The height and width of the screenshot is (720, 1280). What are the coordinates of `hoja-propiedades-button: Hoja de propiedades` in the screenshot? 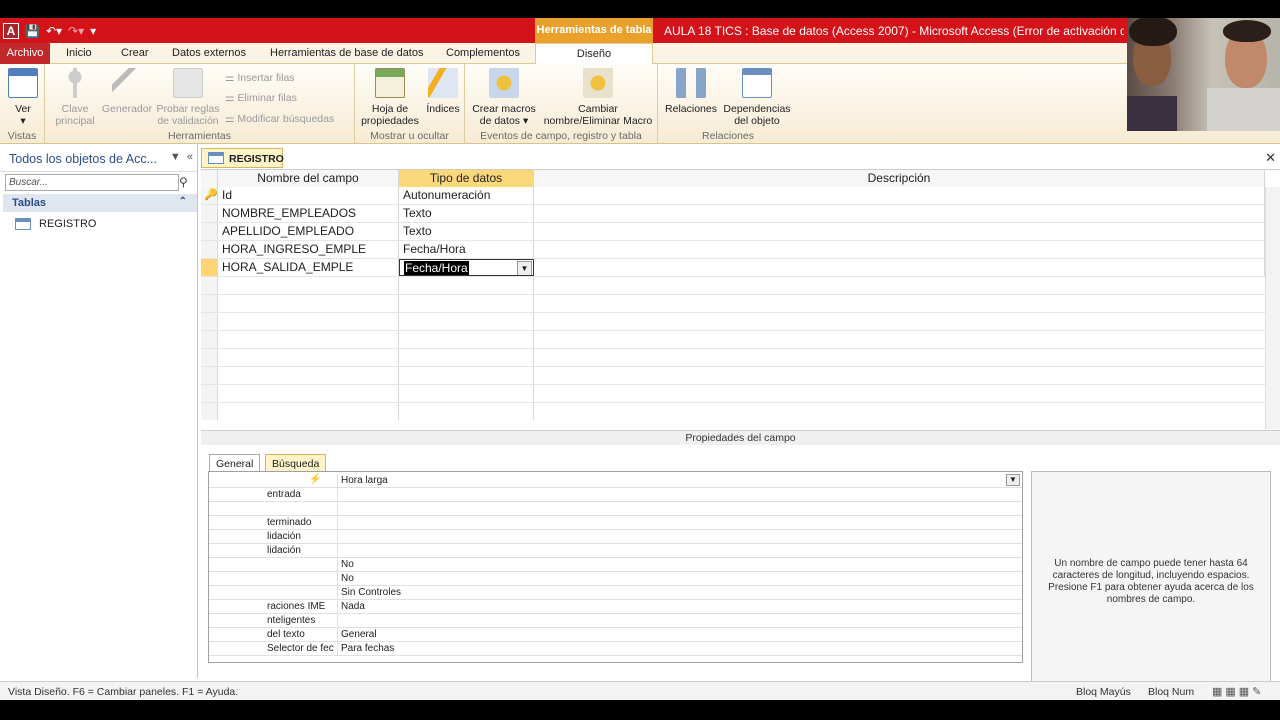 It's located at (390, 97).